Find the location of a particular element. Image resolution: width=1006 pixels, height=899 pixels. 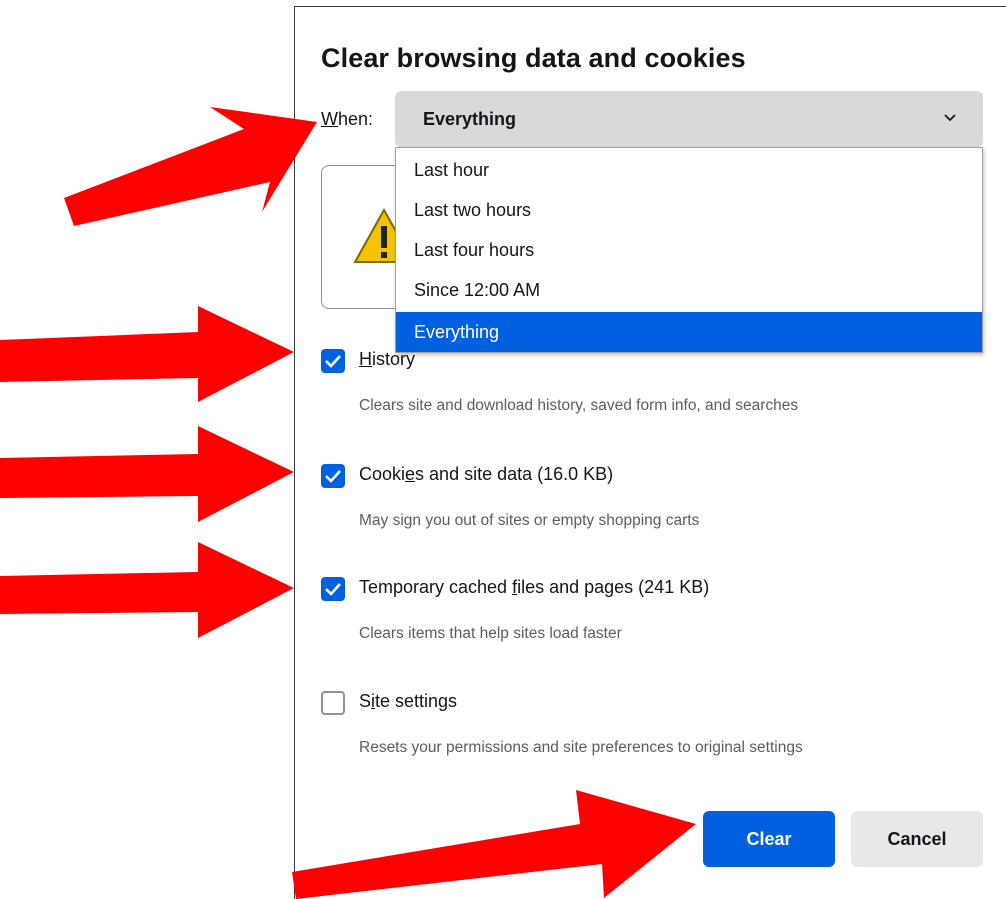

history-label-accesskey: H is located at coordinates (365, 359).